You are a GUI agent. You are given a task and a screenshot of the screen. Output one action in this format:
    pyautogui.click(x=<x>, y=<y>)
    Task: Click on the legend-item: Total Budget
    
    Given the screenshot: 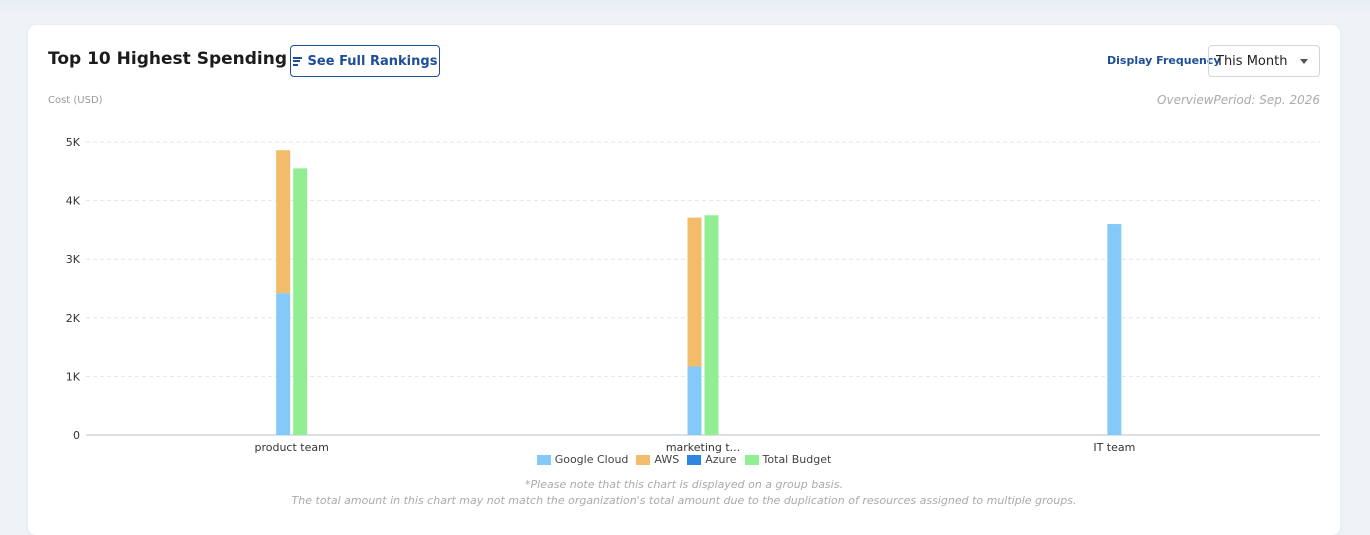 What is the action you would take?
    pyautogui.click(x=788, y=459)
    